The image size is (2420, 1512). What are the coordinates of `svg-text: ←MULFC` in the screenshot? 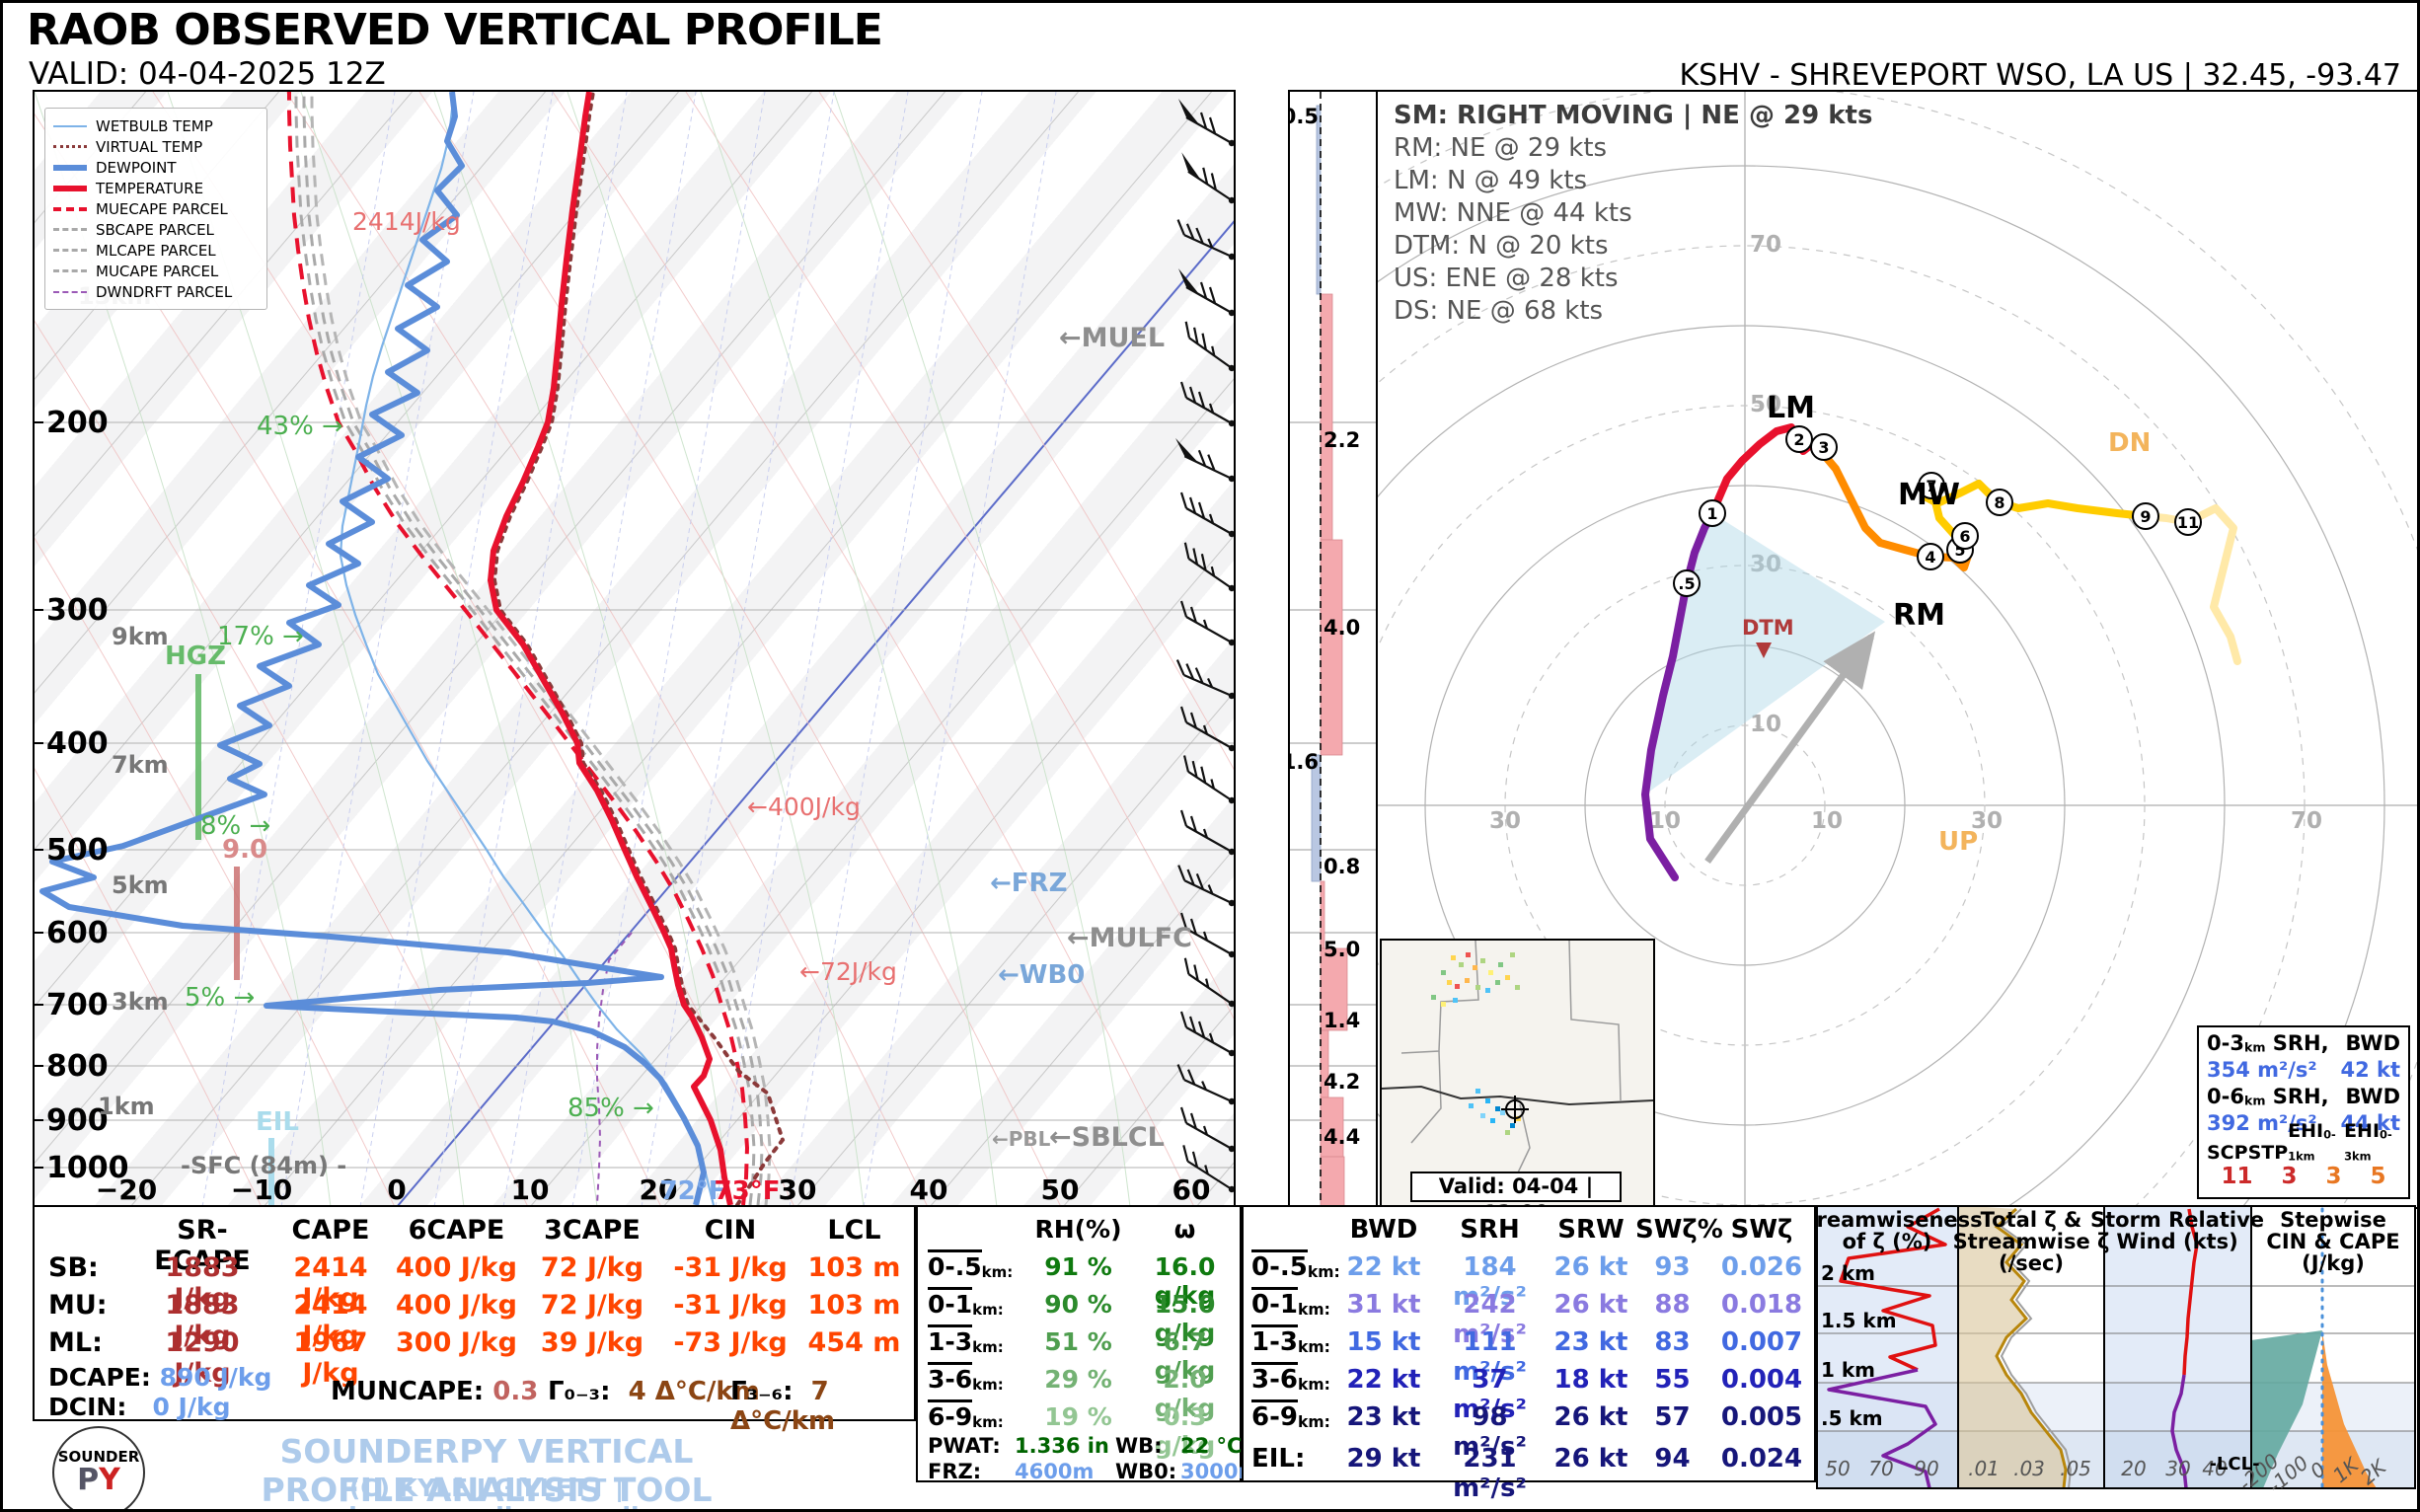 It's located at (1129, 938).